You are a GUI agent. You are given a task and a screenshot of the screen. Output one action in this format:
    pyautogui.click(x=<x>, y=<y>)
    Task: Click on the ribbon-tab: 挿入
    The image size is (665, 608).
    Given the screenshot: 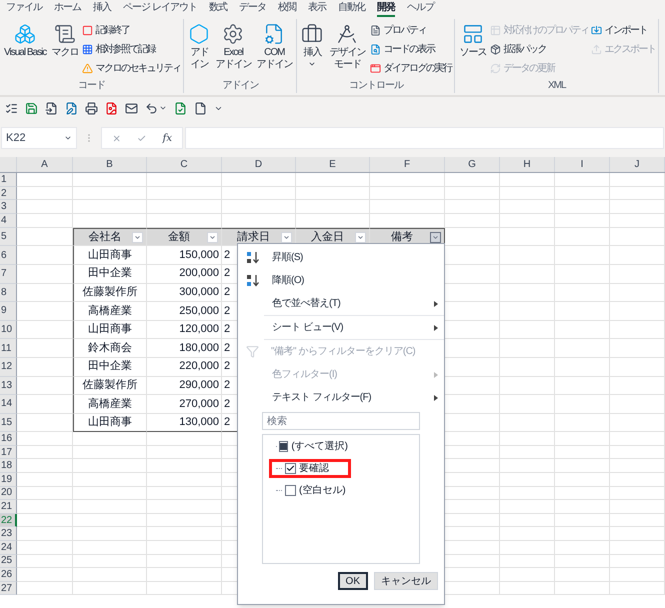 What is the action you would take?
    pyautogui.click(x=102, y=9)
    